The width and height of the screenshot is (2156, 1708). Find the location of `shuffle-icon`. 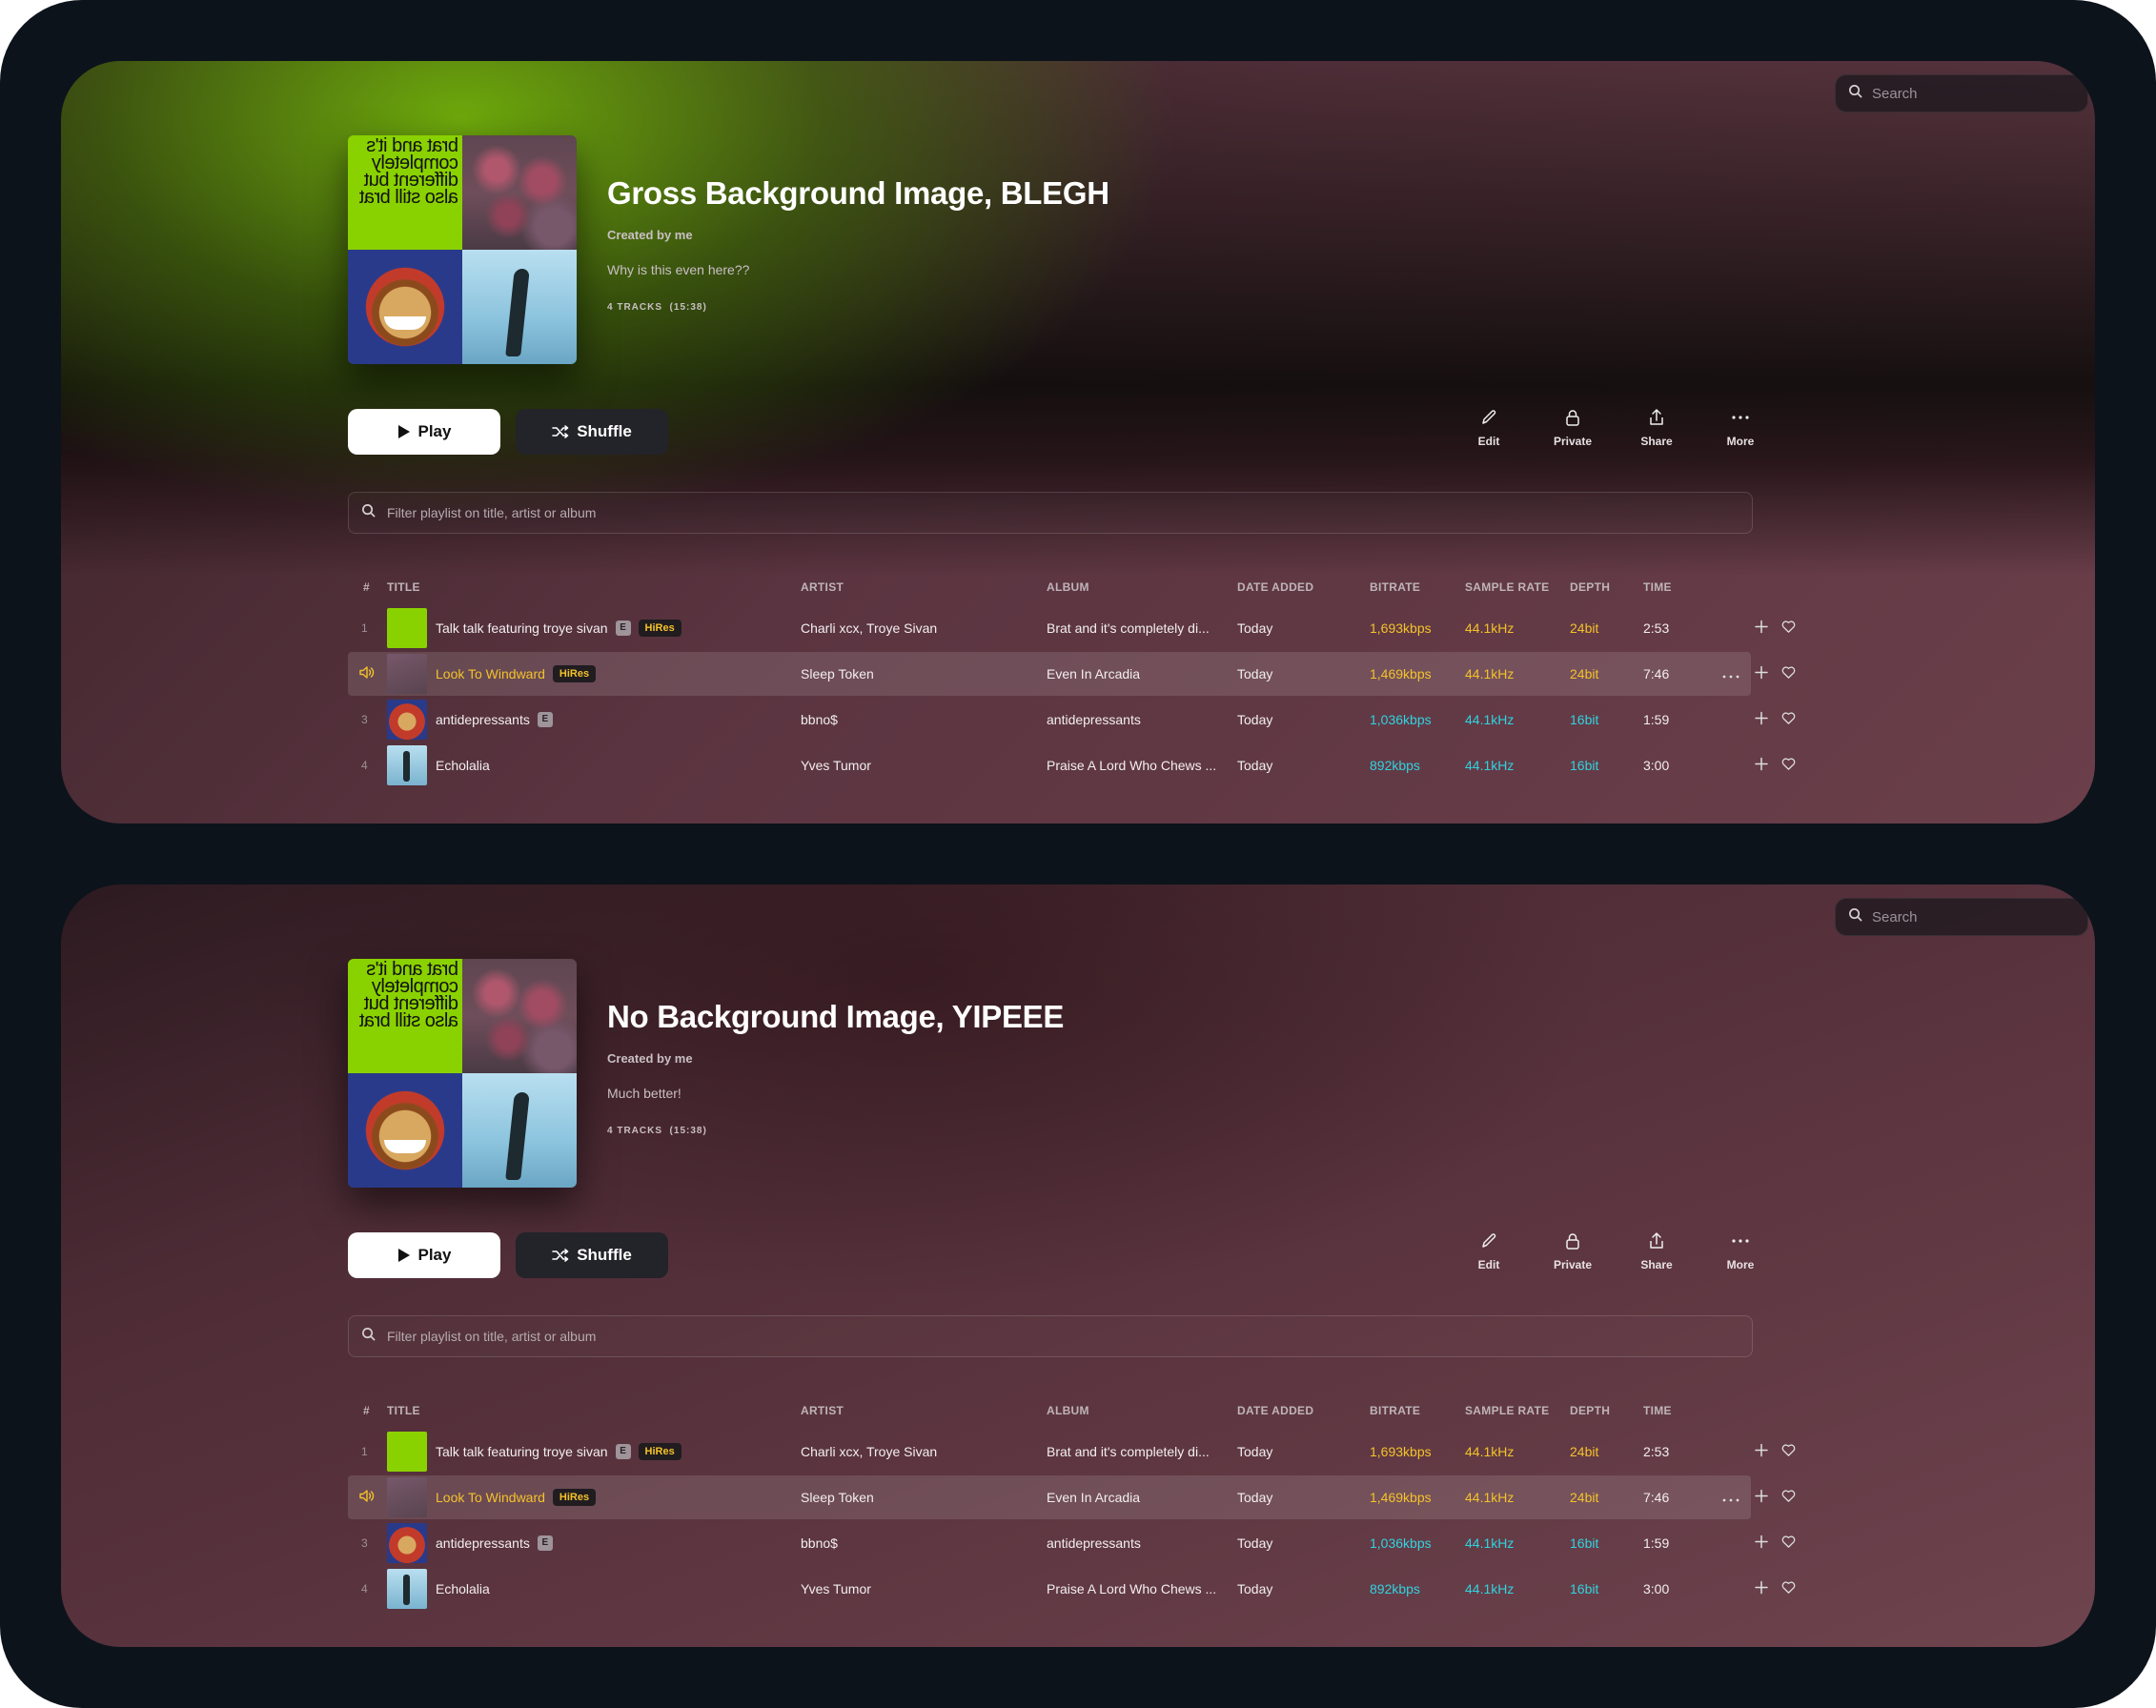

shuffle-icon is located at coordinates (560, 431).